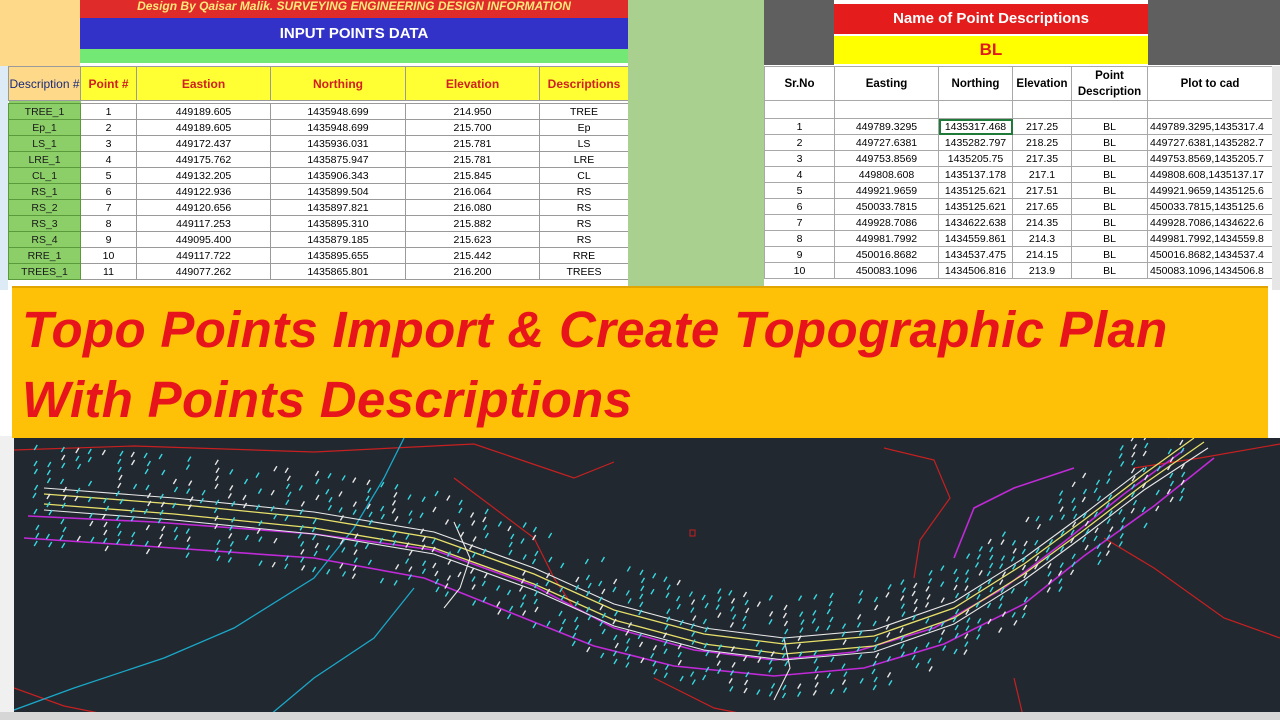  Describe the element at coordinates (472, 143) in the screenshot. I see `cell-elevation: 215.781` at that location.